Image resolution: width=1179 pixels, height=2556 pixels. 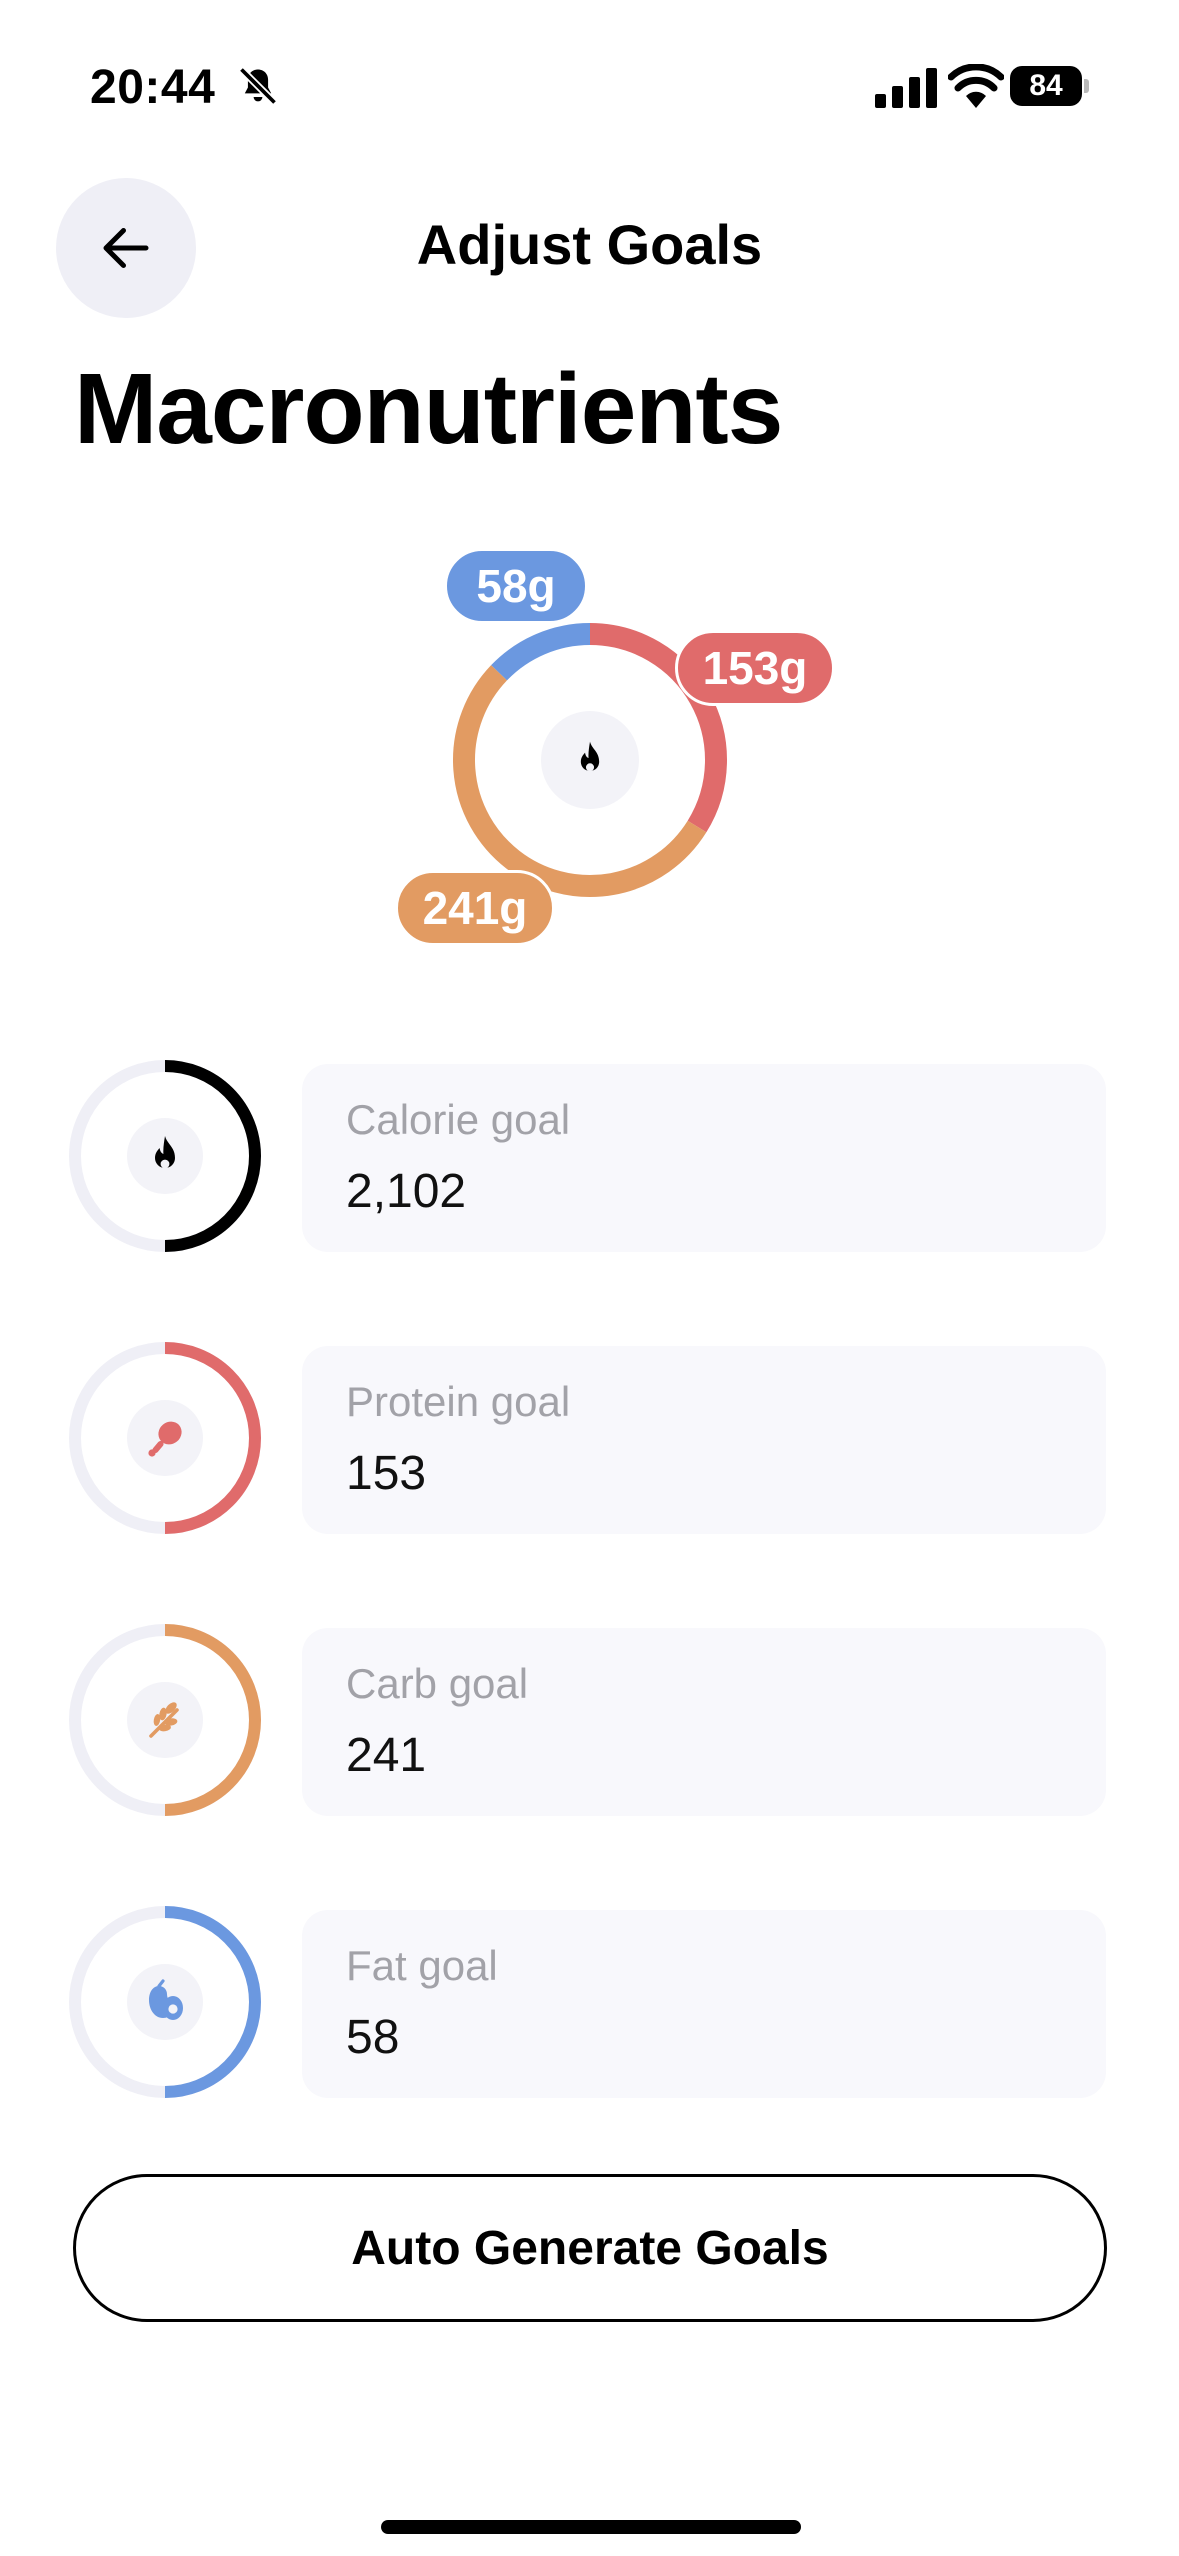 What do you see at coordinates (589, 244) in the screenshot?
I see `header-title: Adjust Goals` at bounding box center [589, 244].